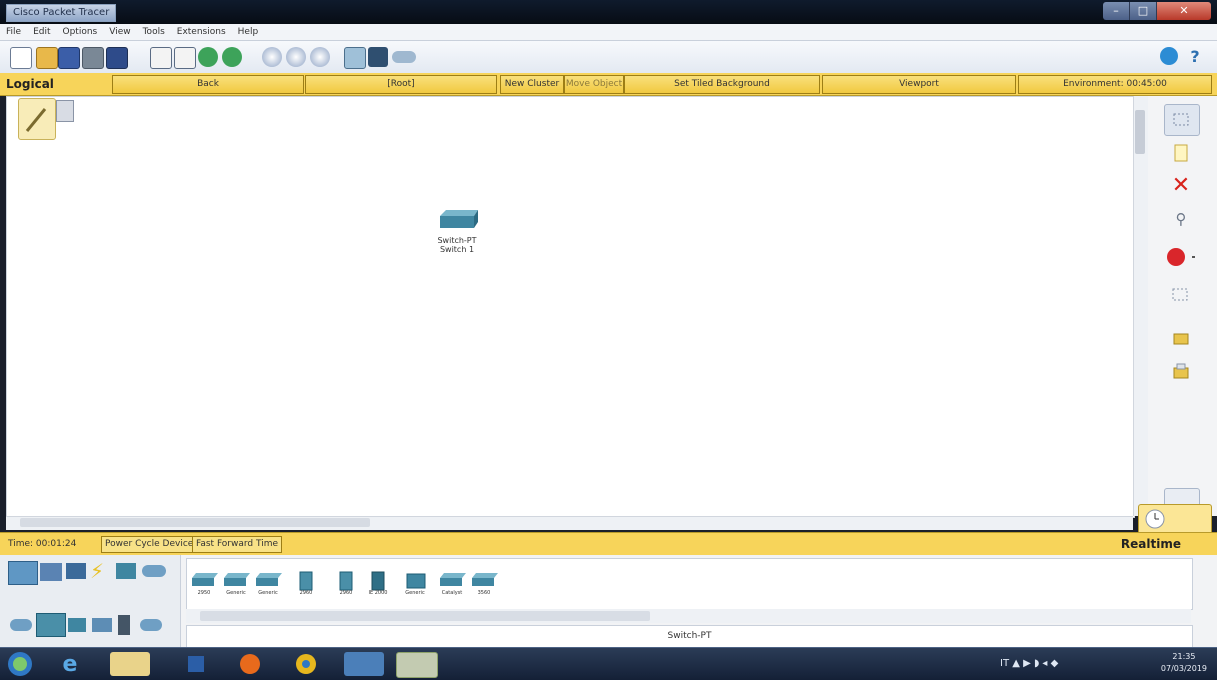  I want to click on models-scroll-thumb, so click(425, 616).